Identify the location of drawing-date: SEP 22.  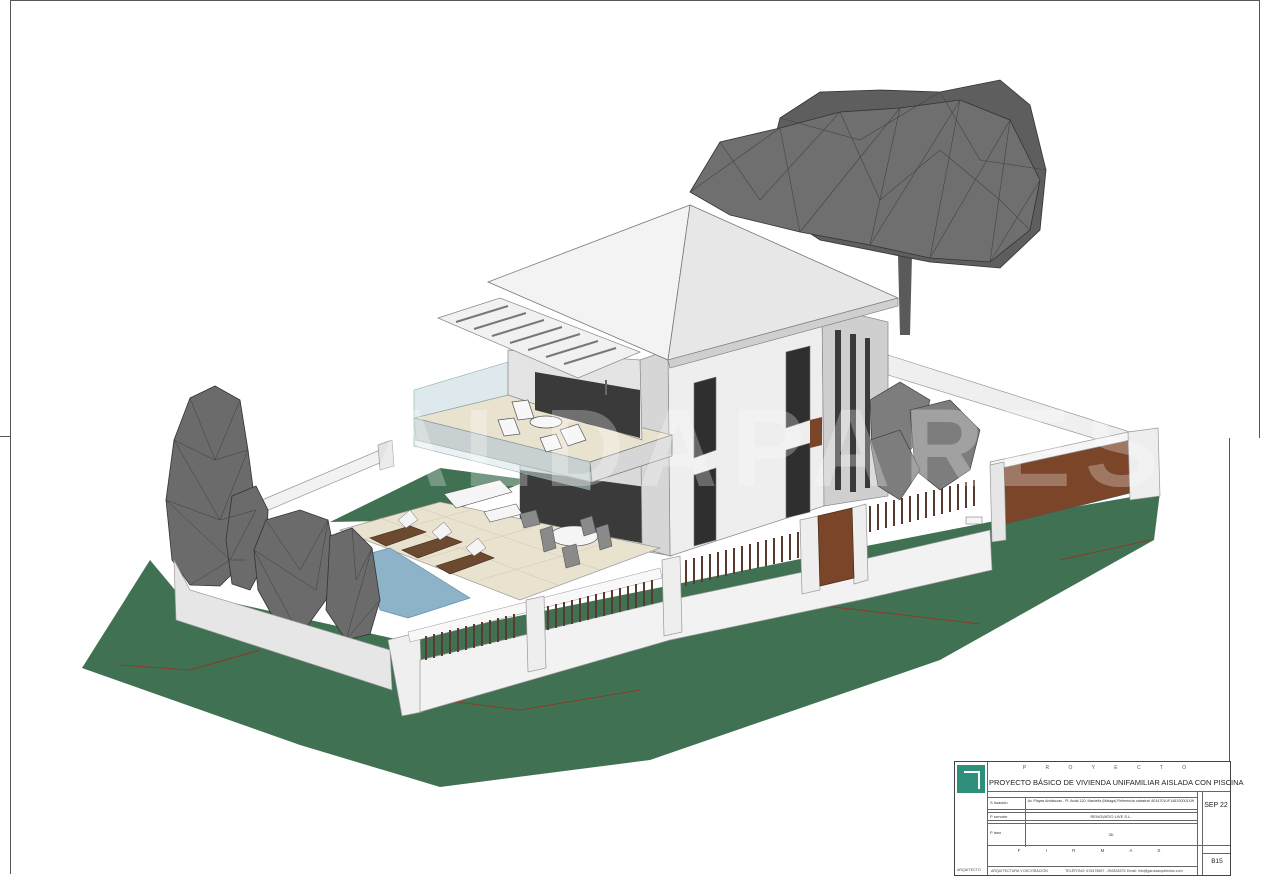
(1216, 805).